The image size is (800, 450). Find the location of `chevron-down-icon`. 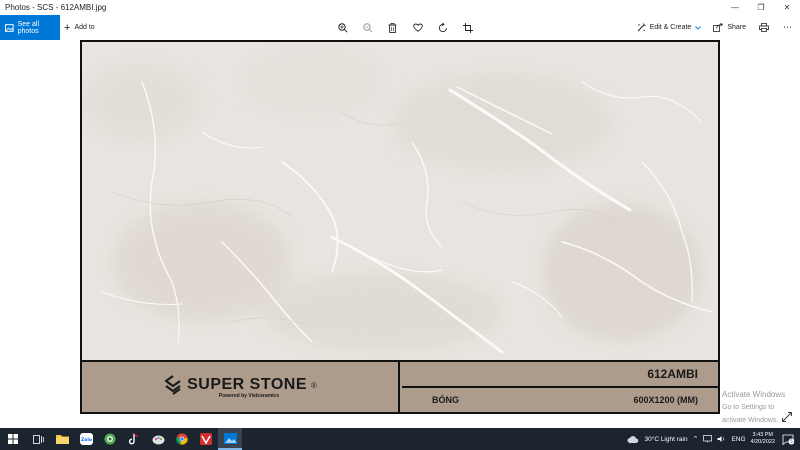

chevron-down-icon is located at coordinates (698, 27).